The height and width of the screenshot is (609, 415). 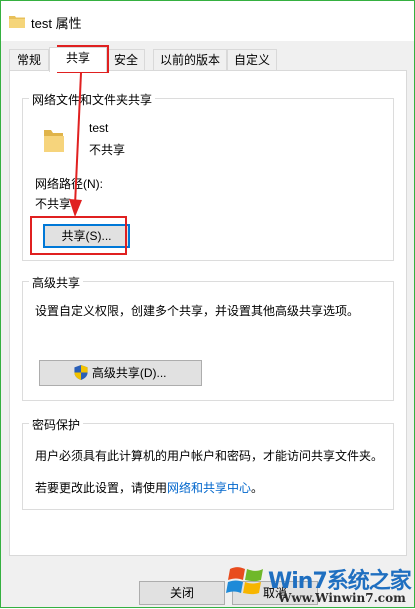 I want to click on watermark-logo: Win7系统之家 Www.Winwin7.com, so click(x=320, y=583).